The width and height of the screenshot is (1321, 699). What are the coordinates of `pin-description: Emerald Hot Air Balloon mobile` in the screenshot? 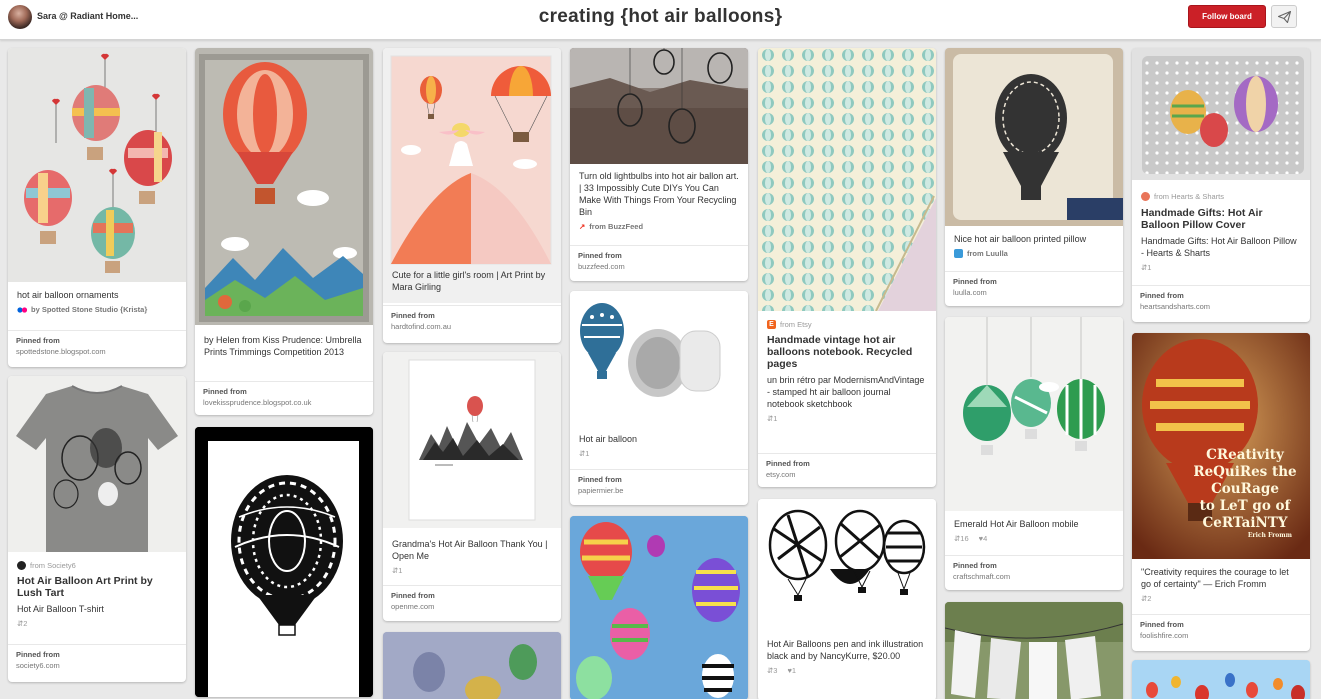 It's located at (1016, 524).